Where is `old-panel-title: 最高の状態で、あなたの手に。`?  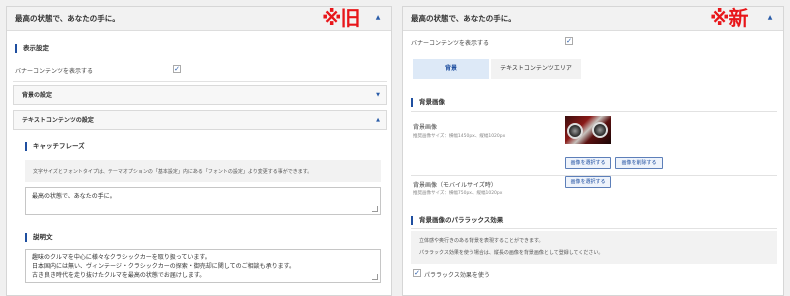 old-panel-title: 最高の状態で、あなたの手に。 is located at coordinates (67, 18).